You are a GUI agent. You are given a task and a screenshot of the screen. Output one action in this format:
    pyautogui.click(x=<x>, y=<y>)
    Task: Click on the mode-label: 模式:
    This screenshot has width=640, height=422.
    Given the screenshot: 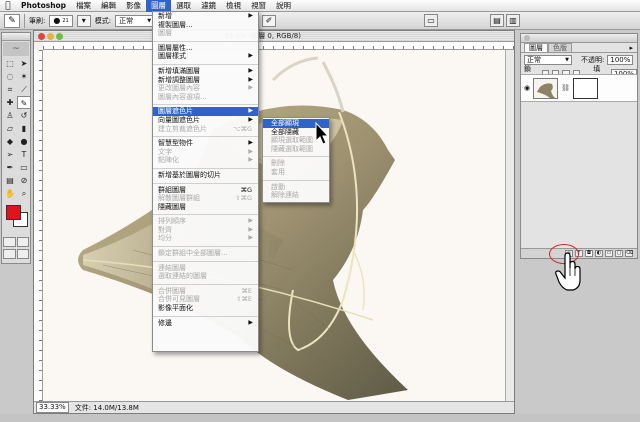 What is the action you would take?
    pyautogui.click(x=103, y=20)
    